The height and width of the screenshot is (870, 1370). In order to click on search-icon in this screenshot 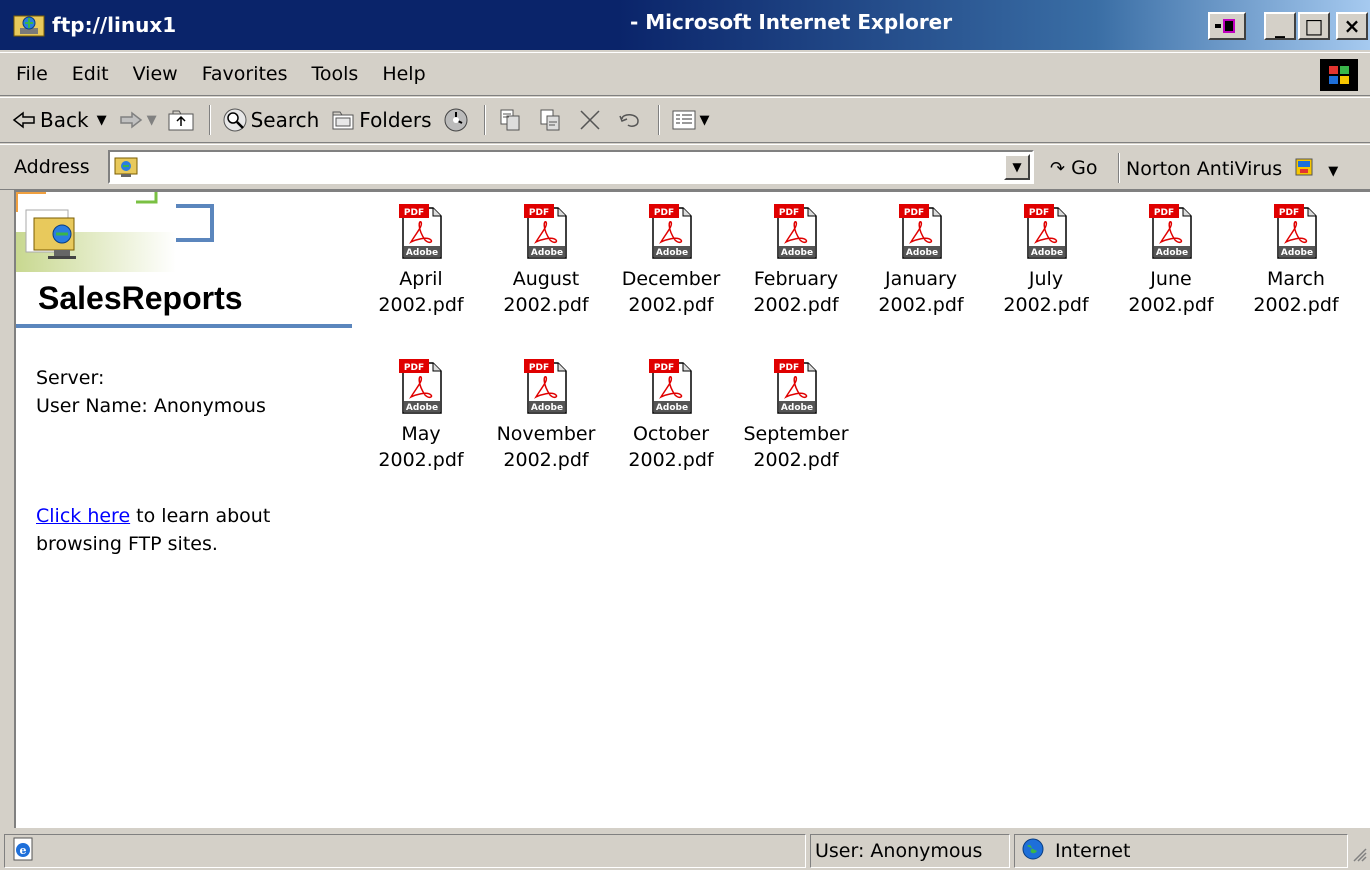, I will do `click(235, 120)`.